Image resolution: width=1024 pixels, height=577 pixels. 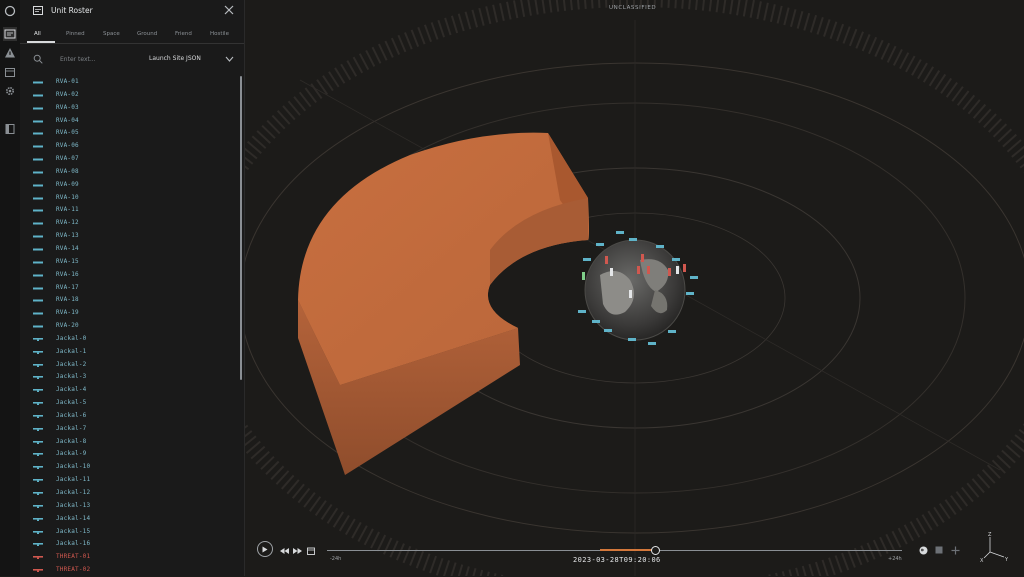 What do you see at coordinates (627, 550) in the screenshot?
I see `timeline-progress` at bounding box center [627, 550].